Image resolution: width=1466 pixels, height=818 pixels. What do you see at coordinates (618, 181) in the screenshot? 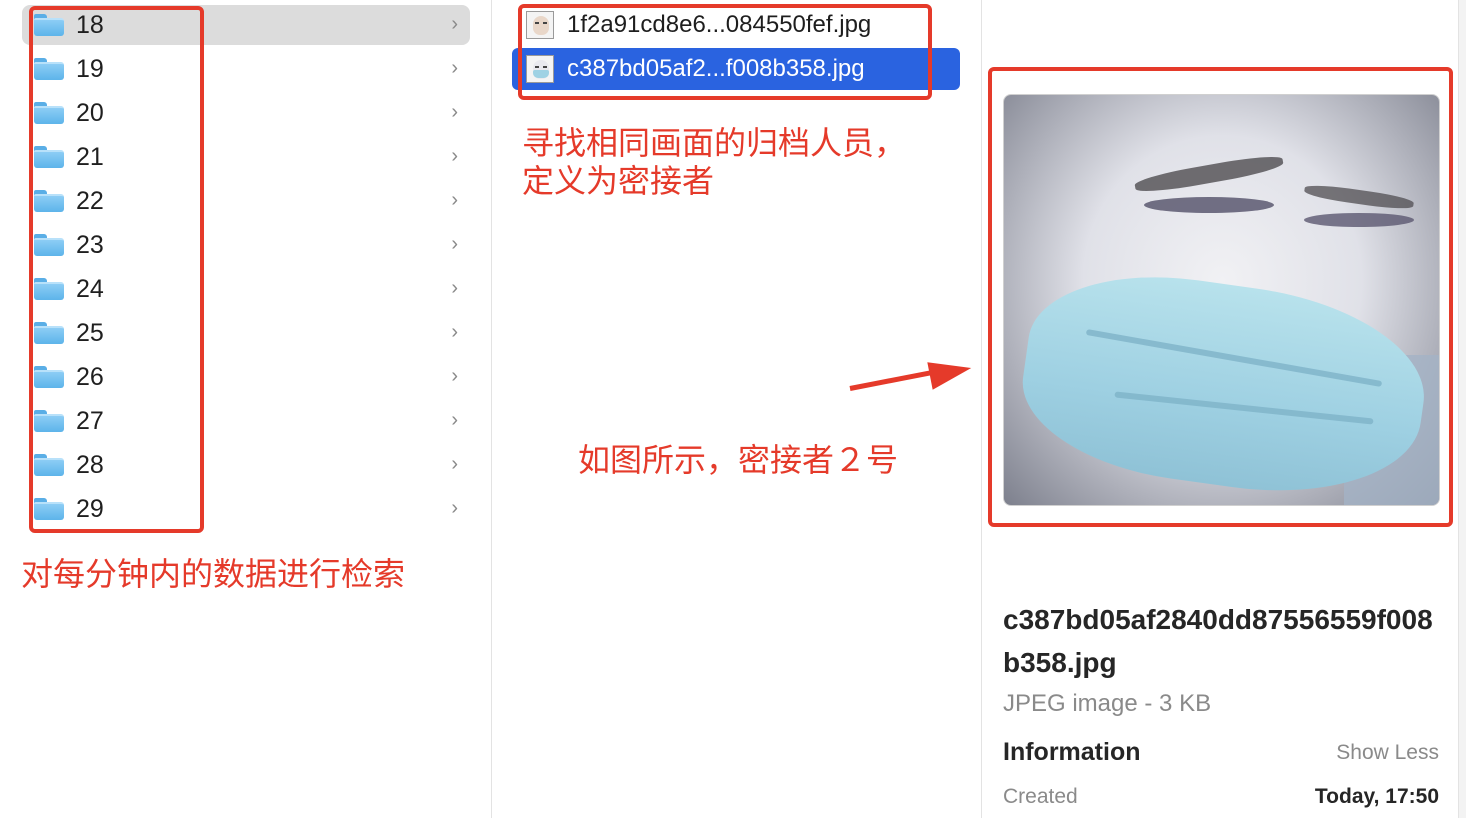
I see `annotation-files-note-line2: 定义为密接者` at bounding box center [618, 181].